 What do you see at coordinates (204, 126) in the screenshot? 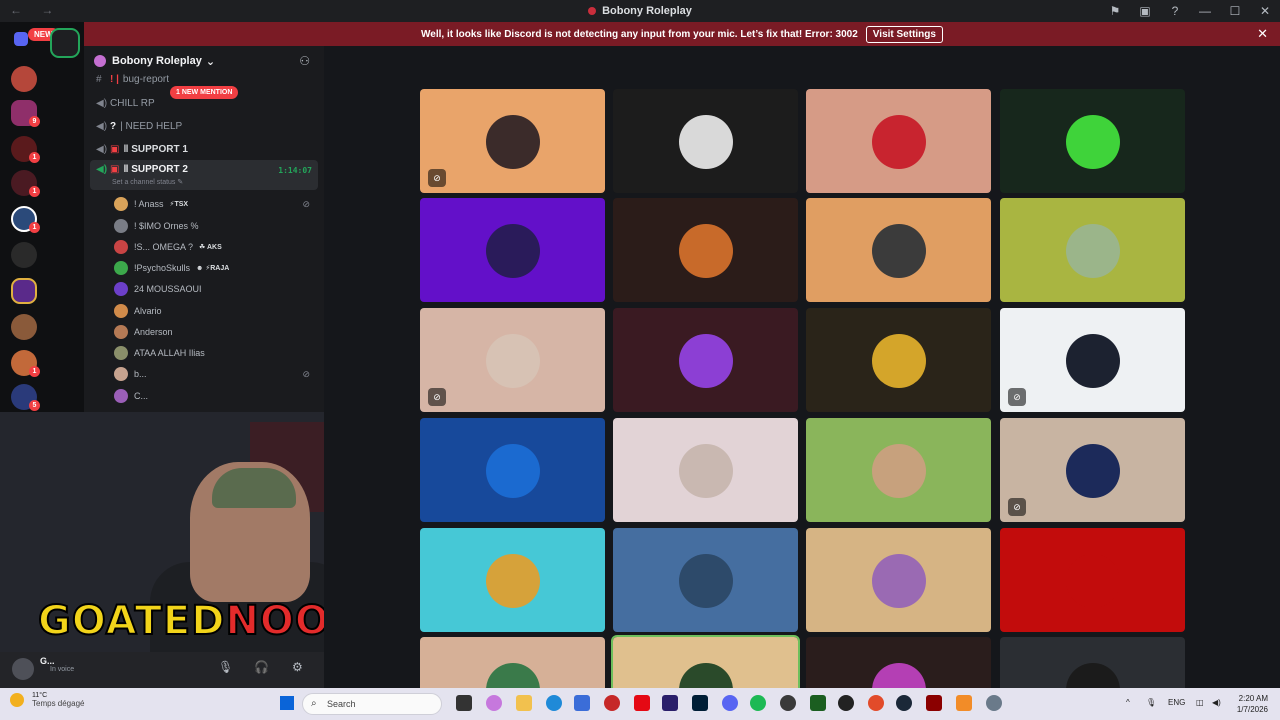
I see `channel-need-help: ◀) ? | NEED HELP` at bounding box center [204, 126].